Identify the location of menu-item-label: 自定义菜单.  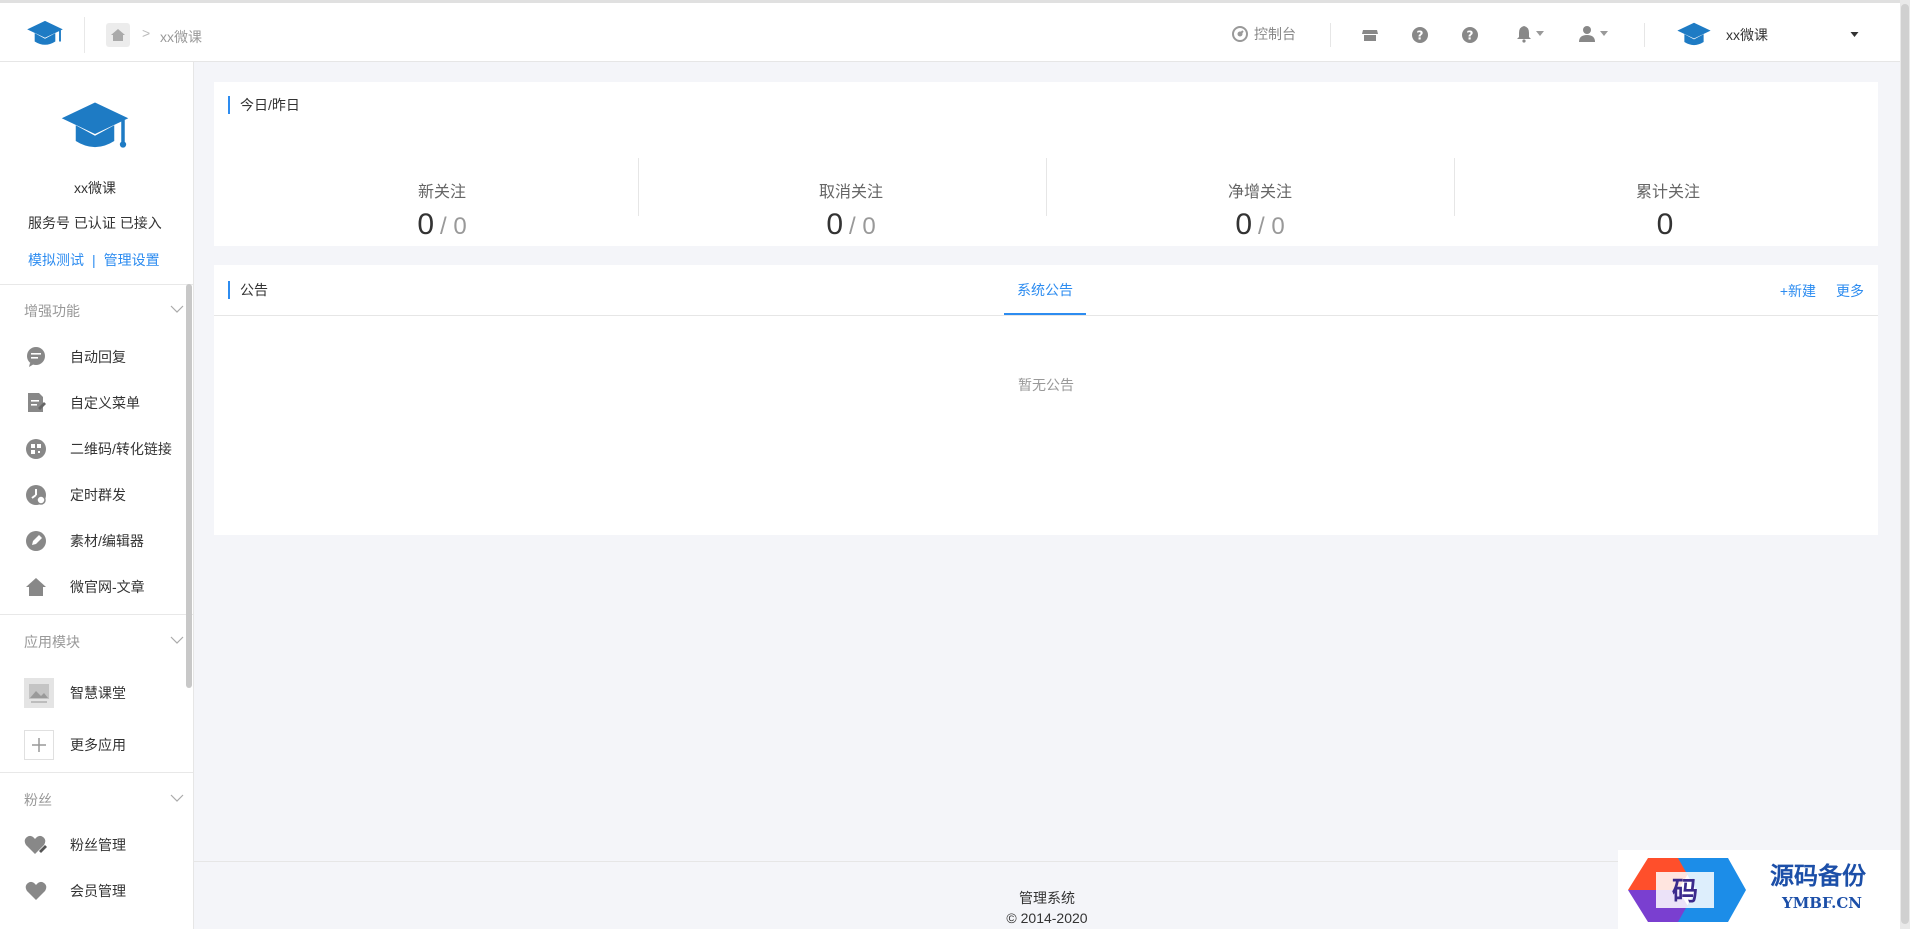
(105, 403).